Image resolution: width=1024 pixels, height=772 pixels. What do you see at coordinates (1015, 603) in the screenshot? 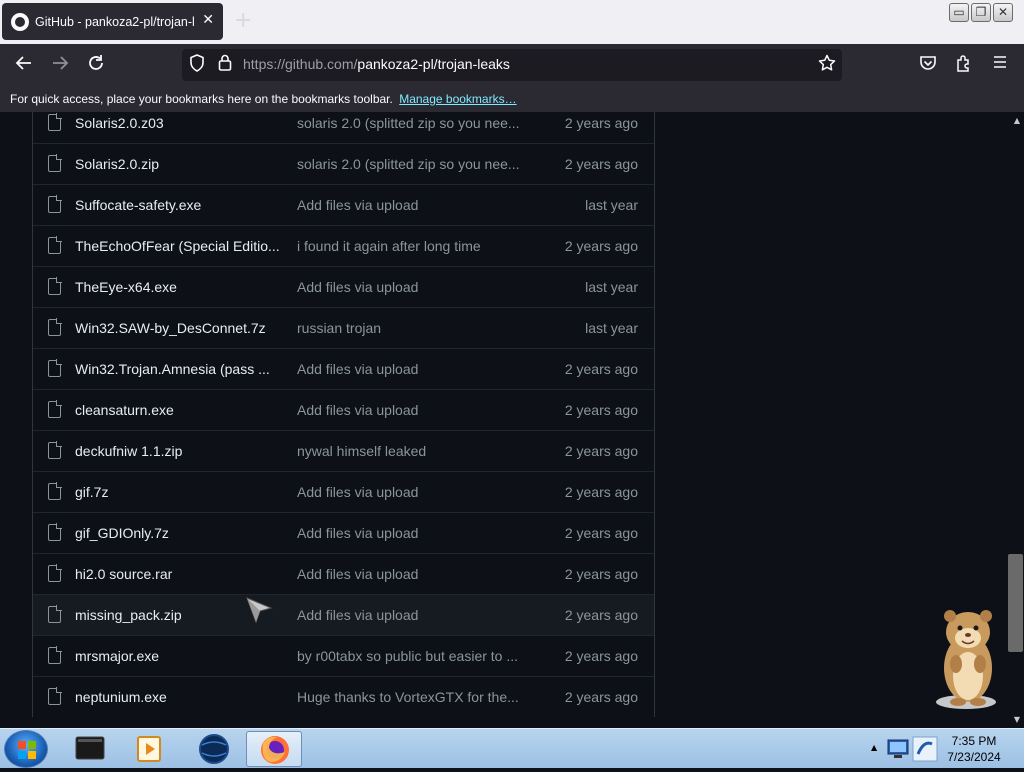
I see `scrollbar-thumb` at bounding box center [1015, 603].